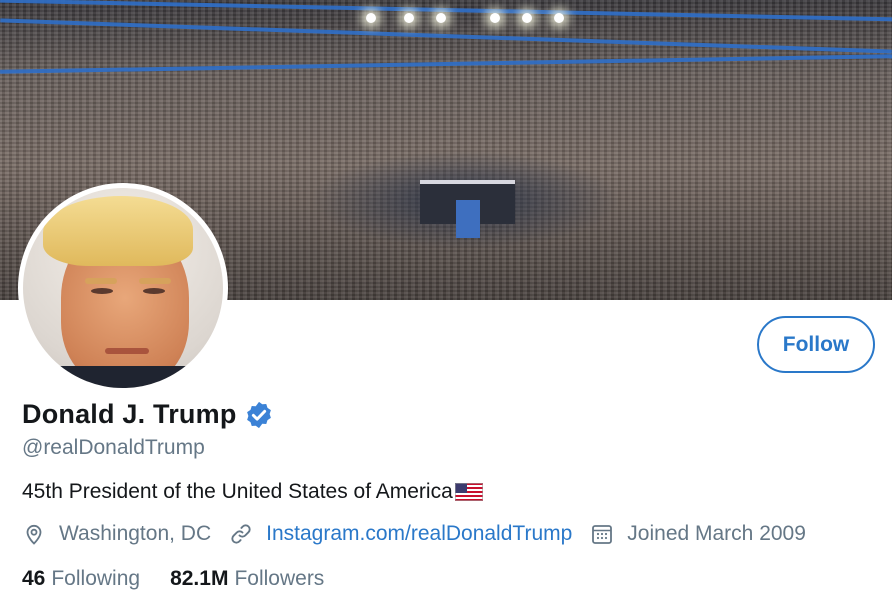 The width and height of the screenshot is (892, 603). I want to click on profile-website: Instagram.com/realDonaldTrump, so click(400, 534).